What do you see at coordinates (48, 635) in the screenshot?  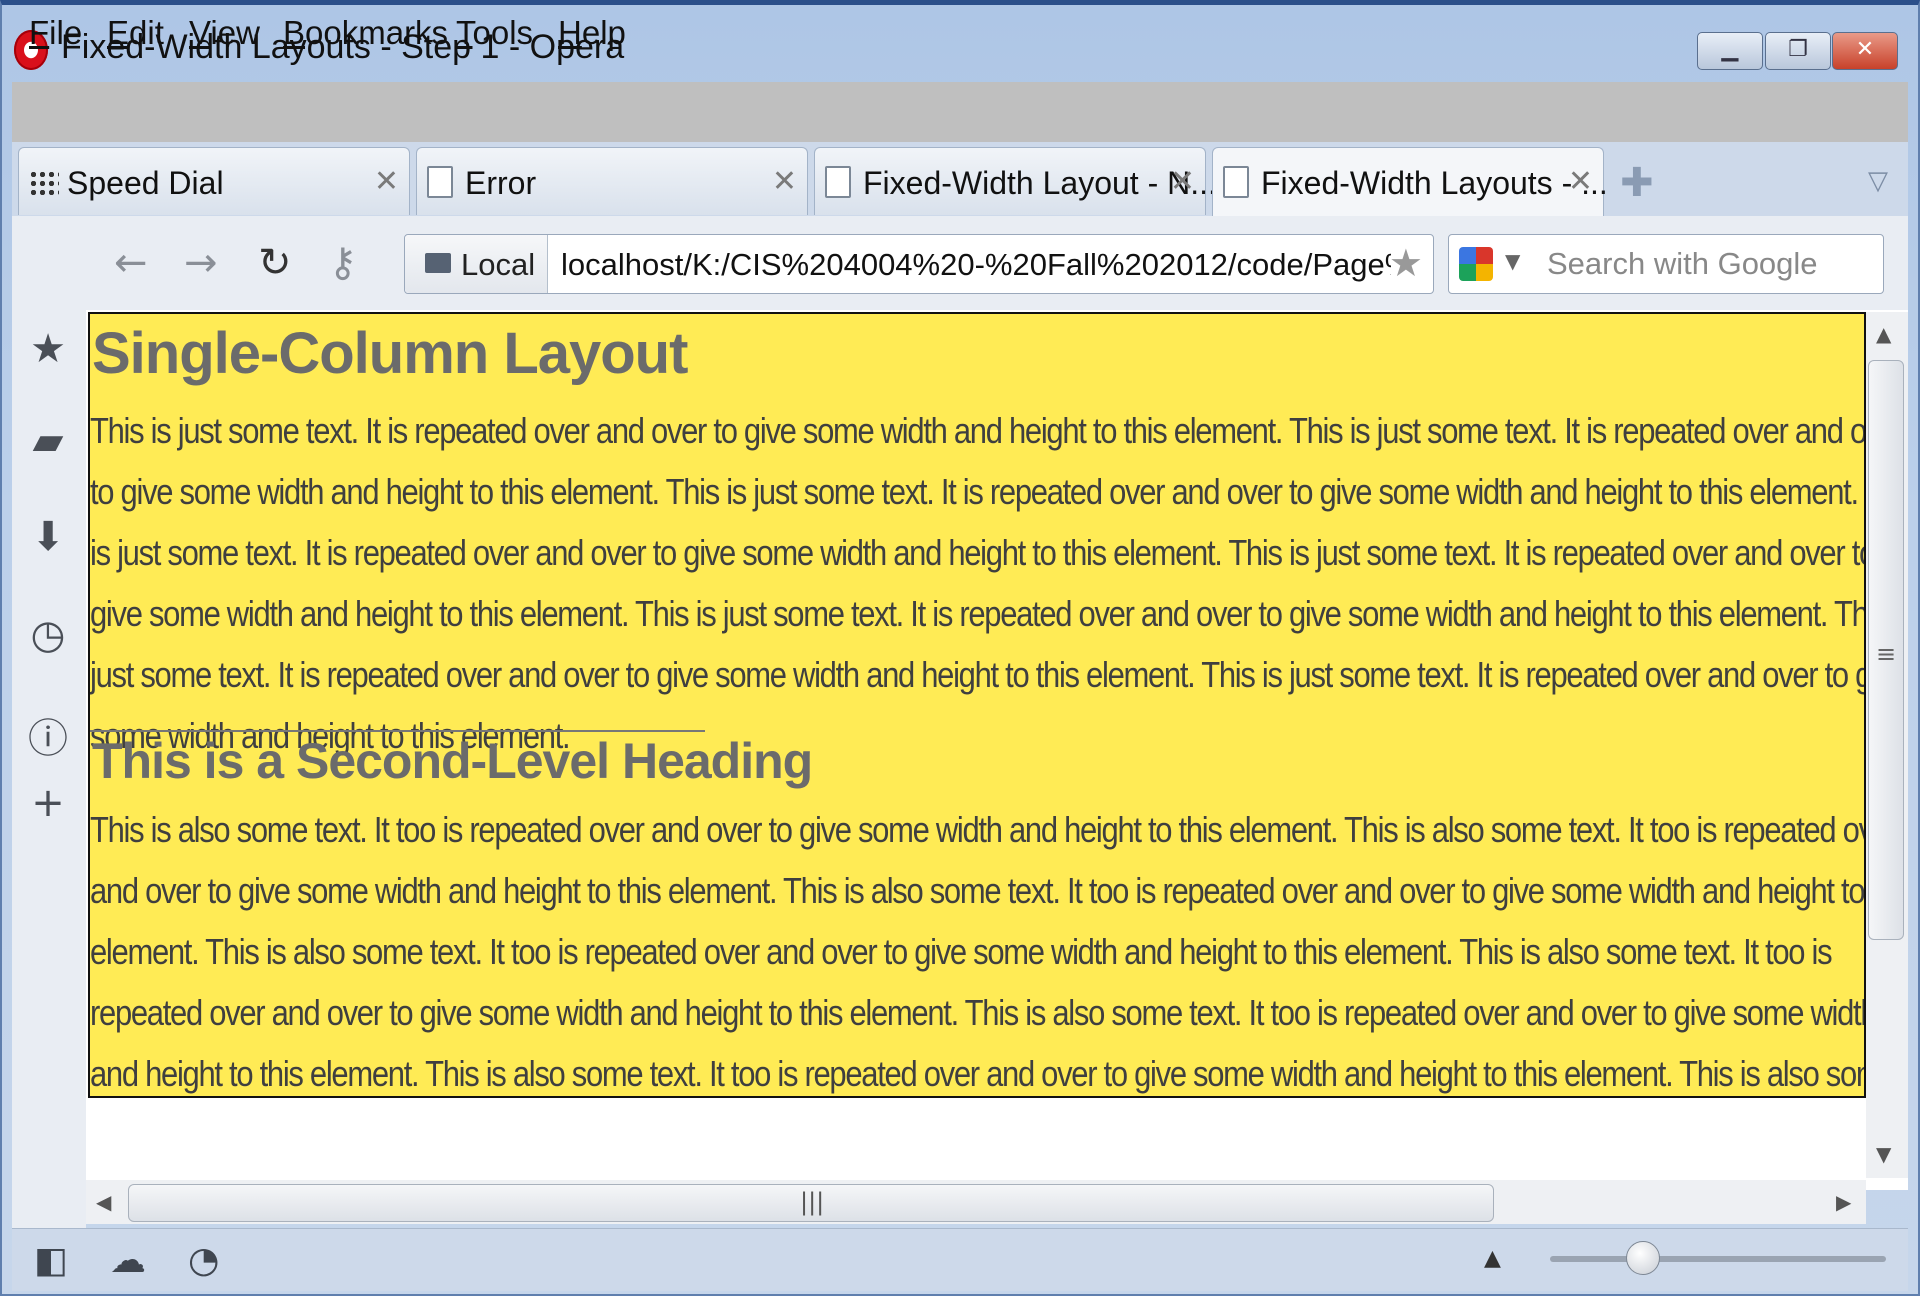 I see `history-clock-icon: ◷` at bounding box center [48, 635].